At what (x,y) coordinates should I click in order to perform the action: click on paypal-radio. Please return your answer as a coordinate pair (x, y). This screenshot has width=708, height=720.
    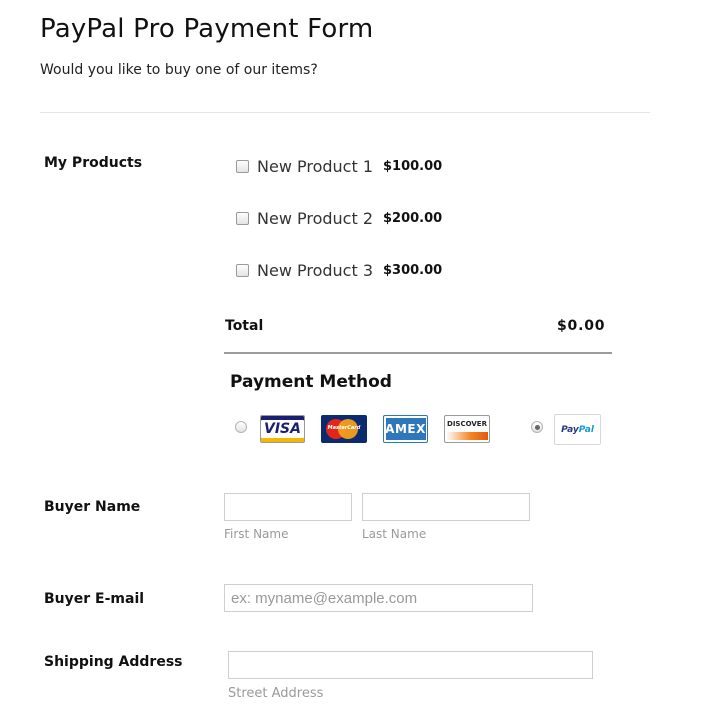
    Looking at the image, I should click on (537, 427).